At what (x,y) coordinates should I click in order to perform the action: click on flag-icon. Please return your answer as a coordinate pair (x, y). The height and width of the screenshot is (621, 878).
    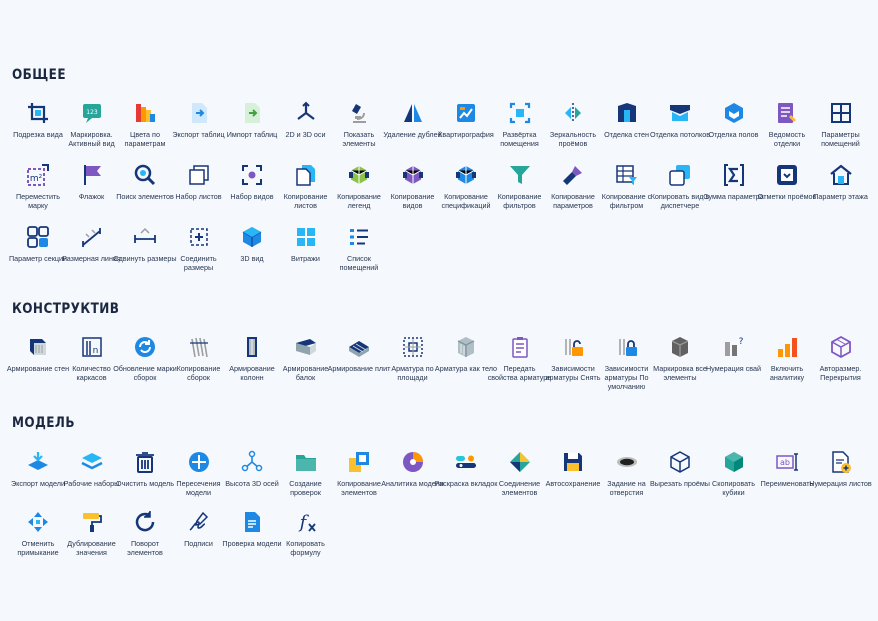
    Looking at the image, I should click on (92, 175).